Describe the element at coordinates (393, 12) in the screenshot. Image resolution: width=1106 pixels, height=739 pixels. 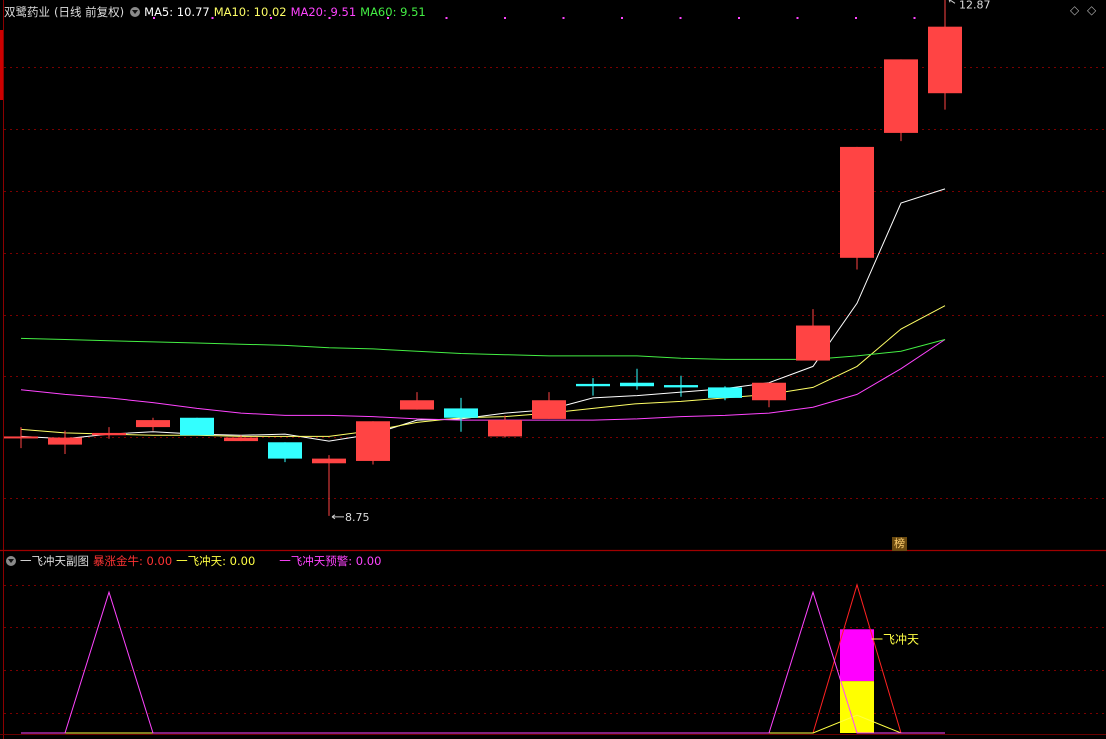
I see `ma60-label: MA60: 9.51` at that location.